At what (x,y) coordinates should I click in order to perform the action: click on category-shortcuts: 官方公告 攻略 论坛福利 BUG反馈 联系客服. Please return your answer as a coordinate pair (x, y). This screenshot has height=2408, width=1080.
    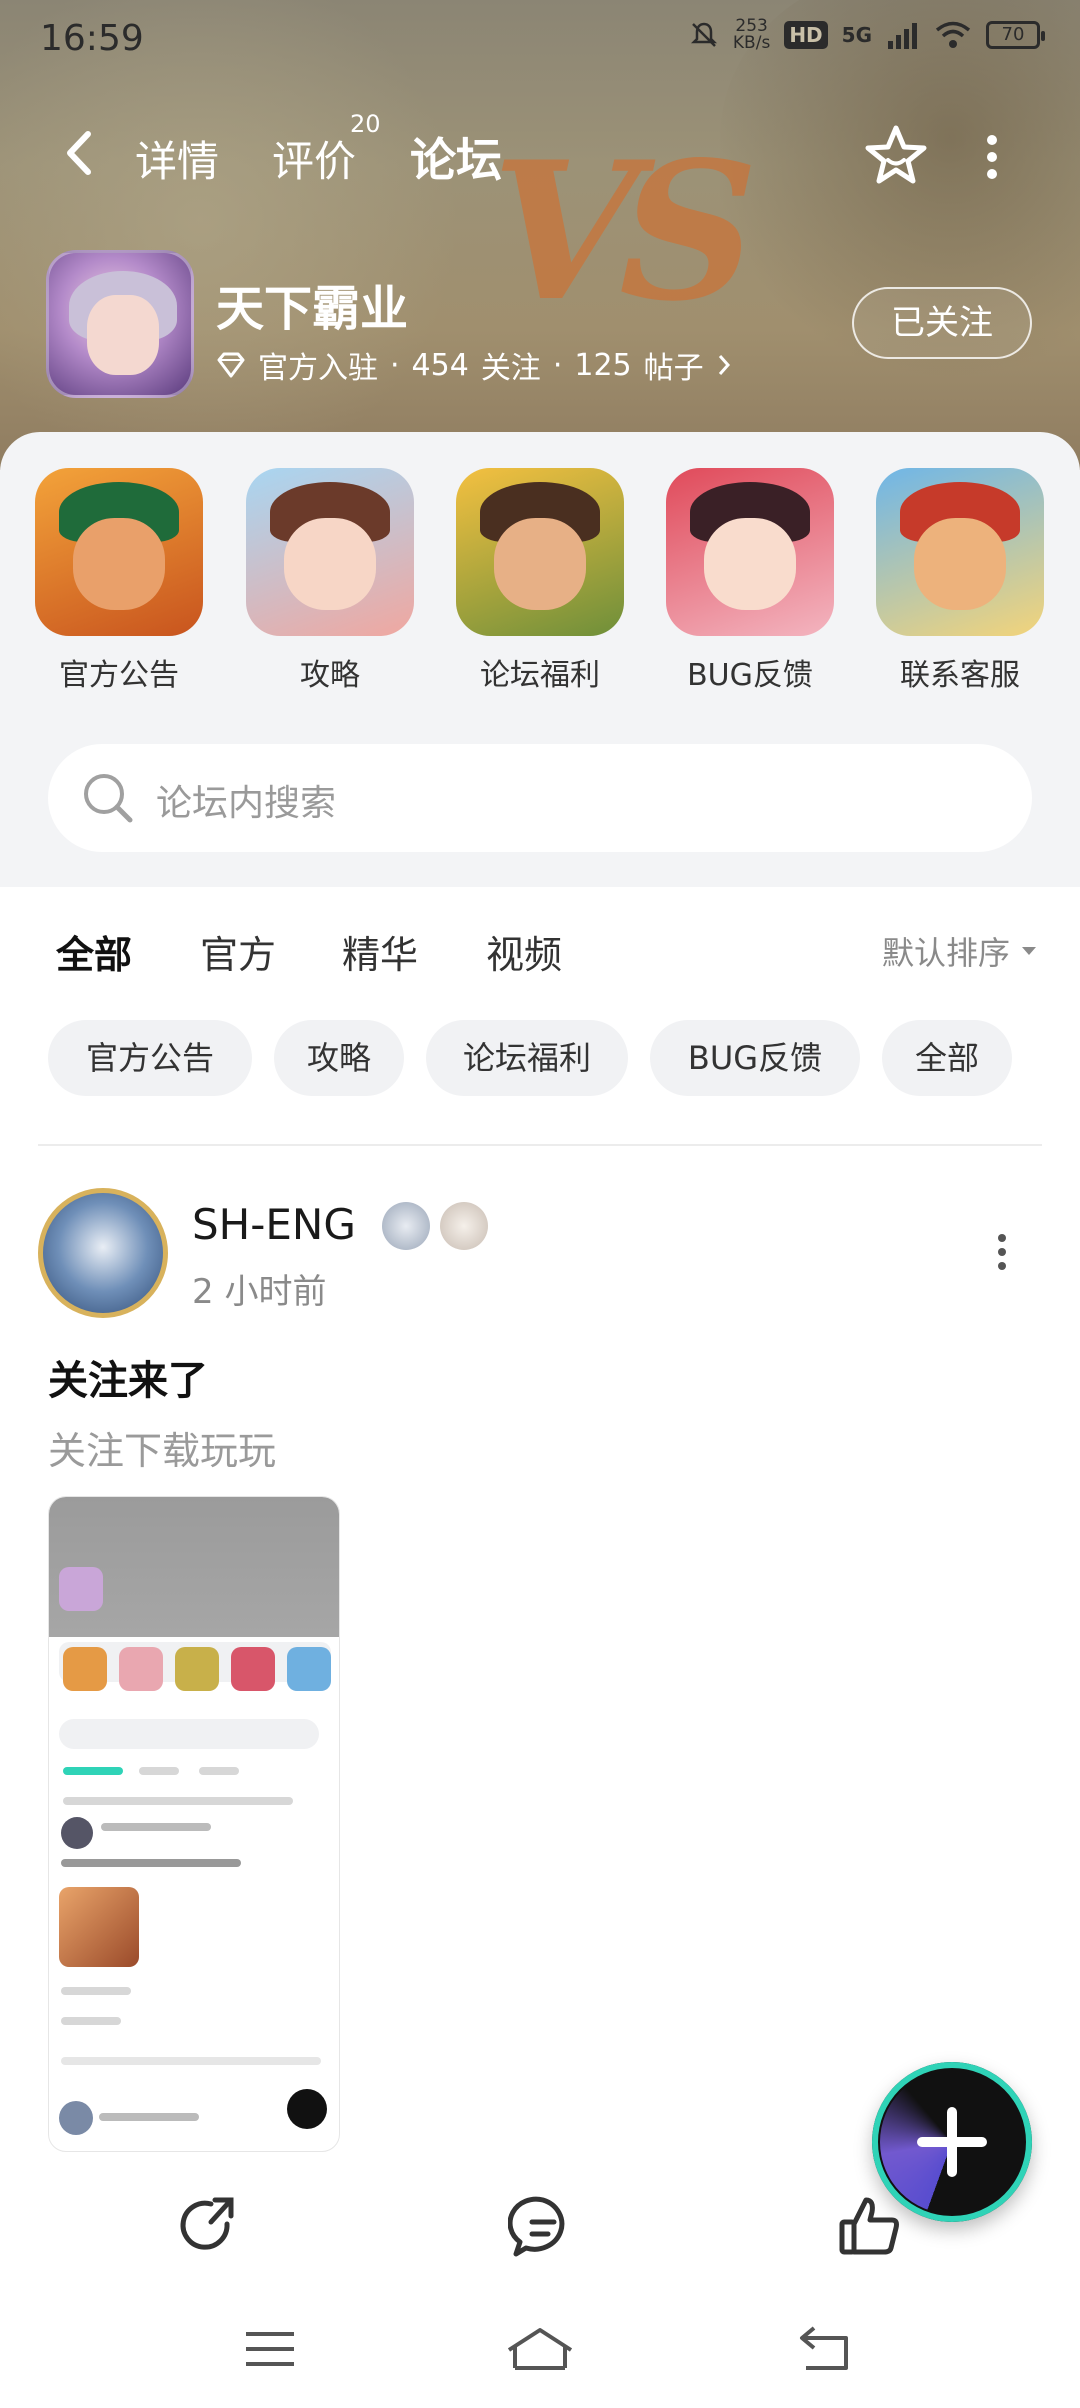
    Looking at the image, I should click on (540, 580).